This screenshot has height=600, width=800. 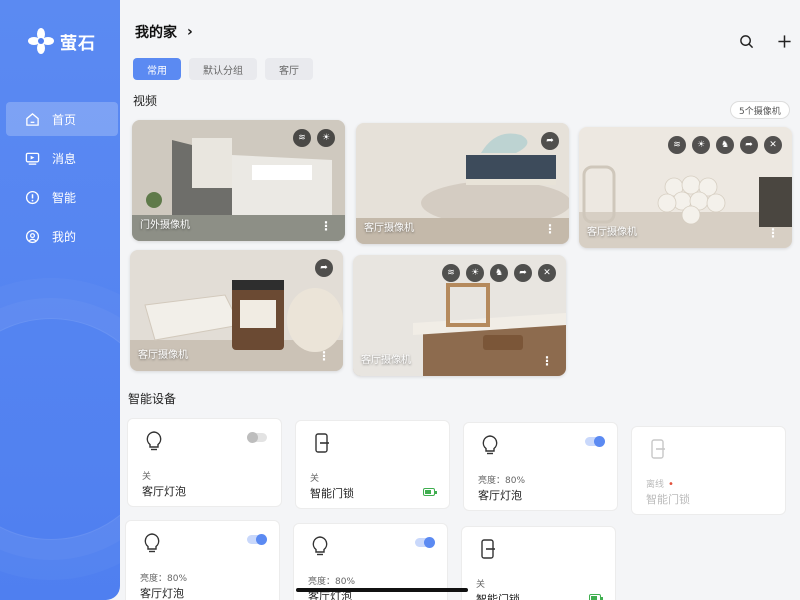 What do you see at coordinates (64, 197) in the screenshot?
I see `sidebar-item-label: 智能` at bounding box center [64, 197].